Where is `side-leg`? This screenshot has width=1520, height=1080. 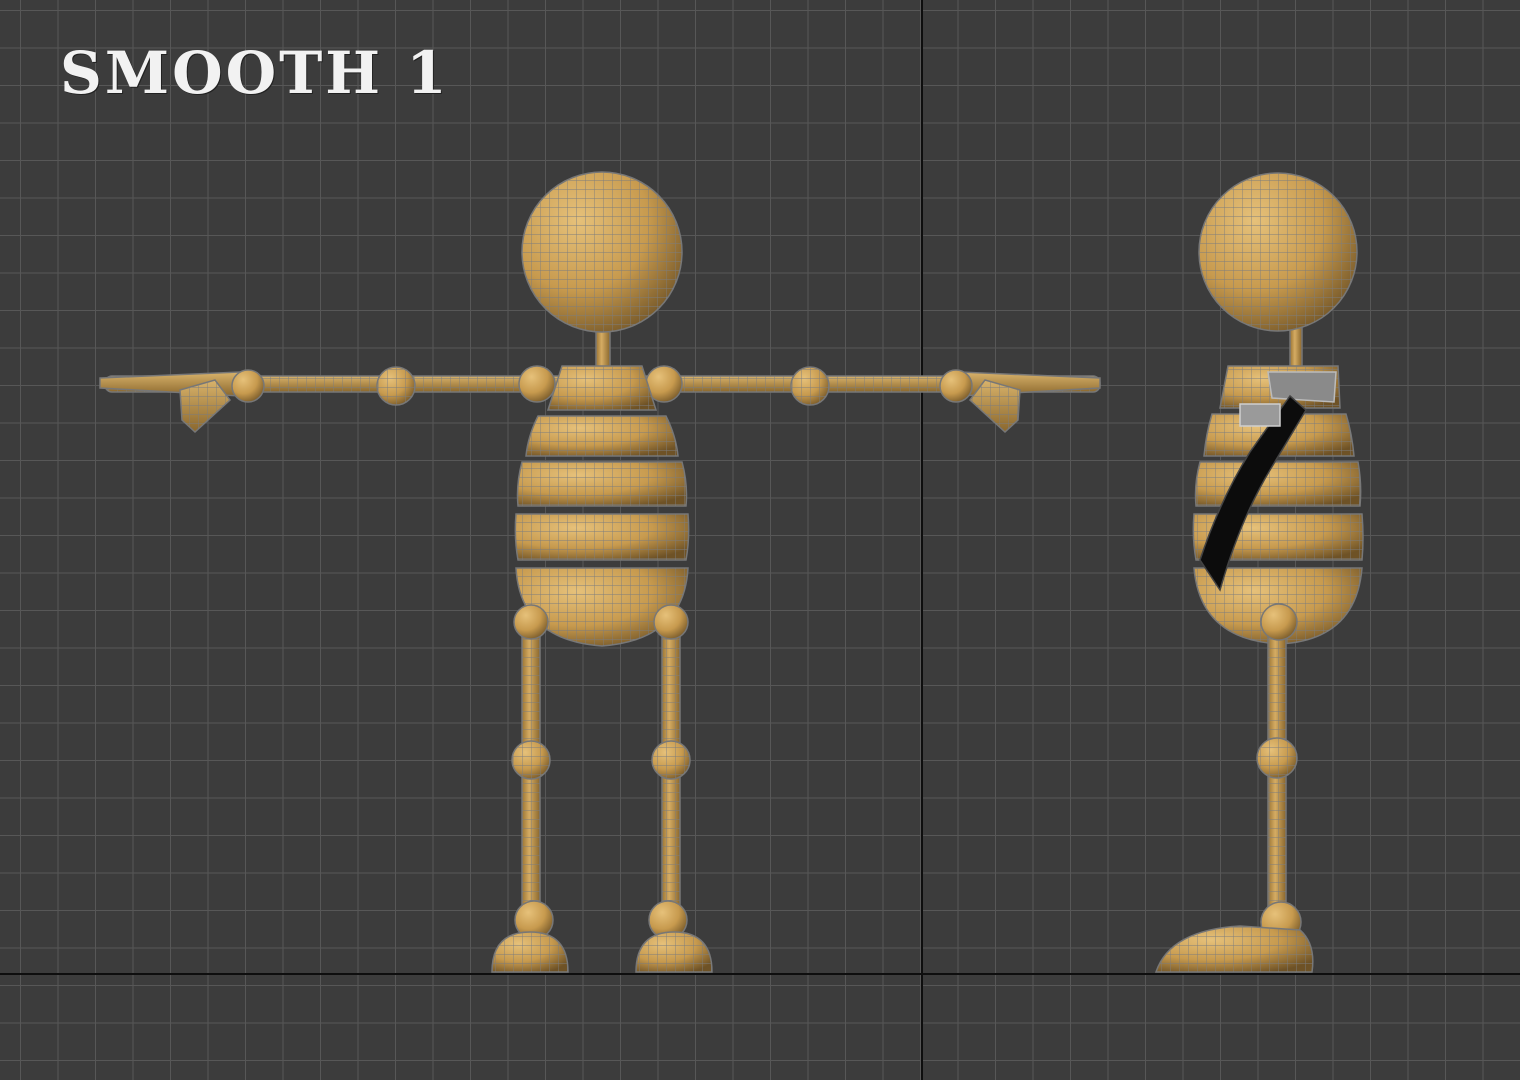 side-leg is located at coordinates (1234, 788).